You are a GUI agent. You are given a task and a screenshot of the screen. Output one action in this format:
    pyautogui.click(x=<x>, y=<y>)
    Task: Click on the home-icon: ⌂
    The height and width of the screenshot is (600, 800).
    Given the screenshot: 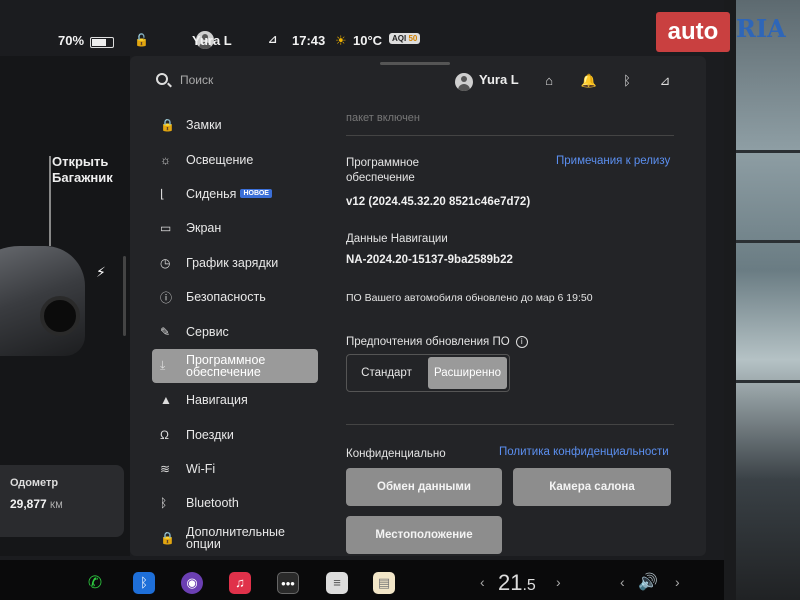 What is the action you would take?
    pyautogui.click(x=549, y=81)
    